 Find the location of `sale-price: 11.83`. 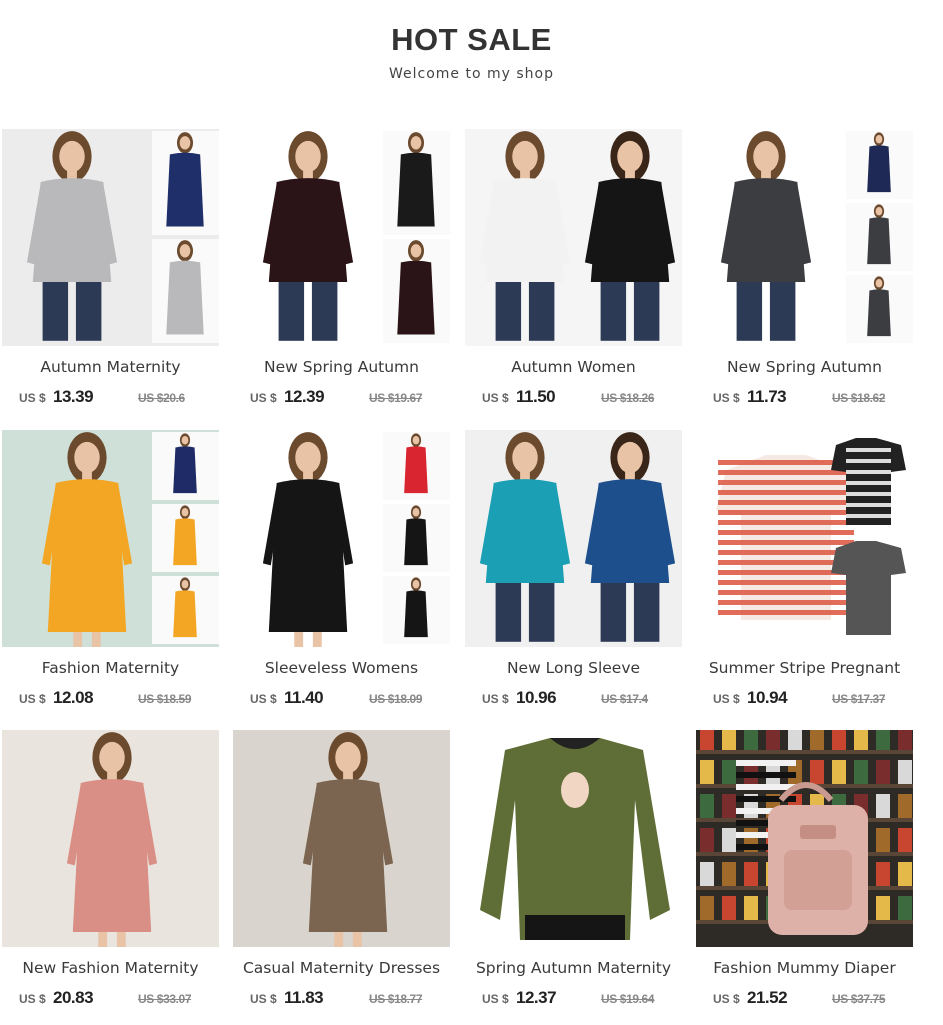

sale-price: 11.83 is located at coordinates (304, 997).